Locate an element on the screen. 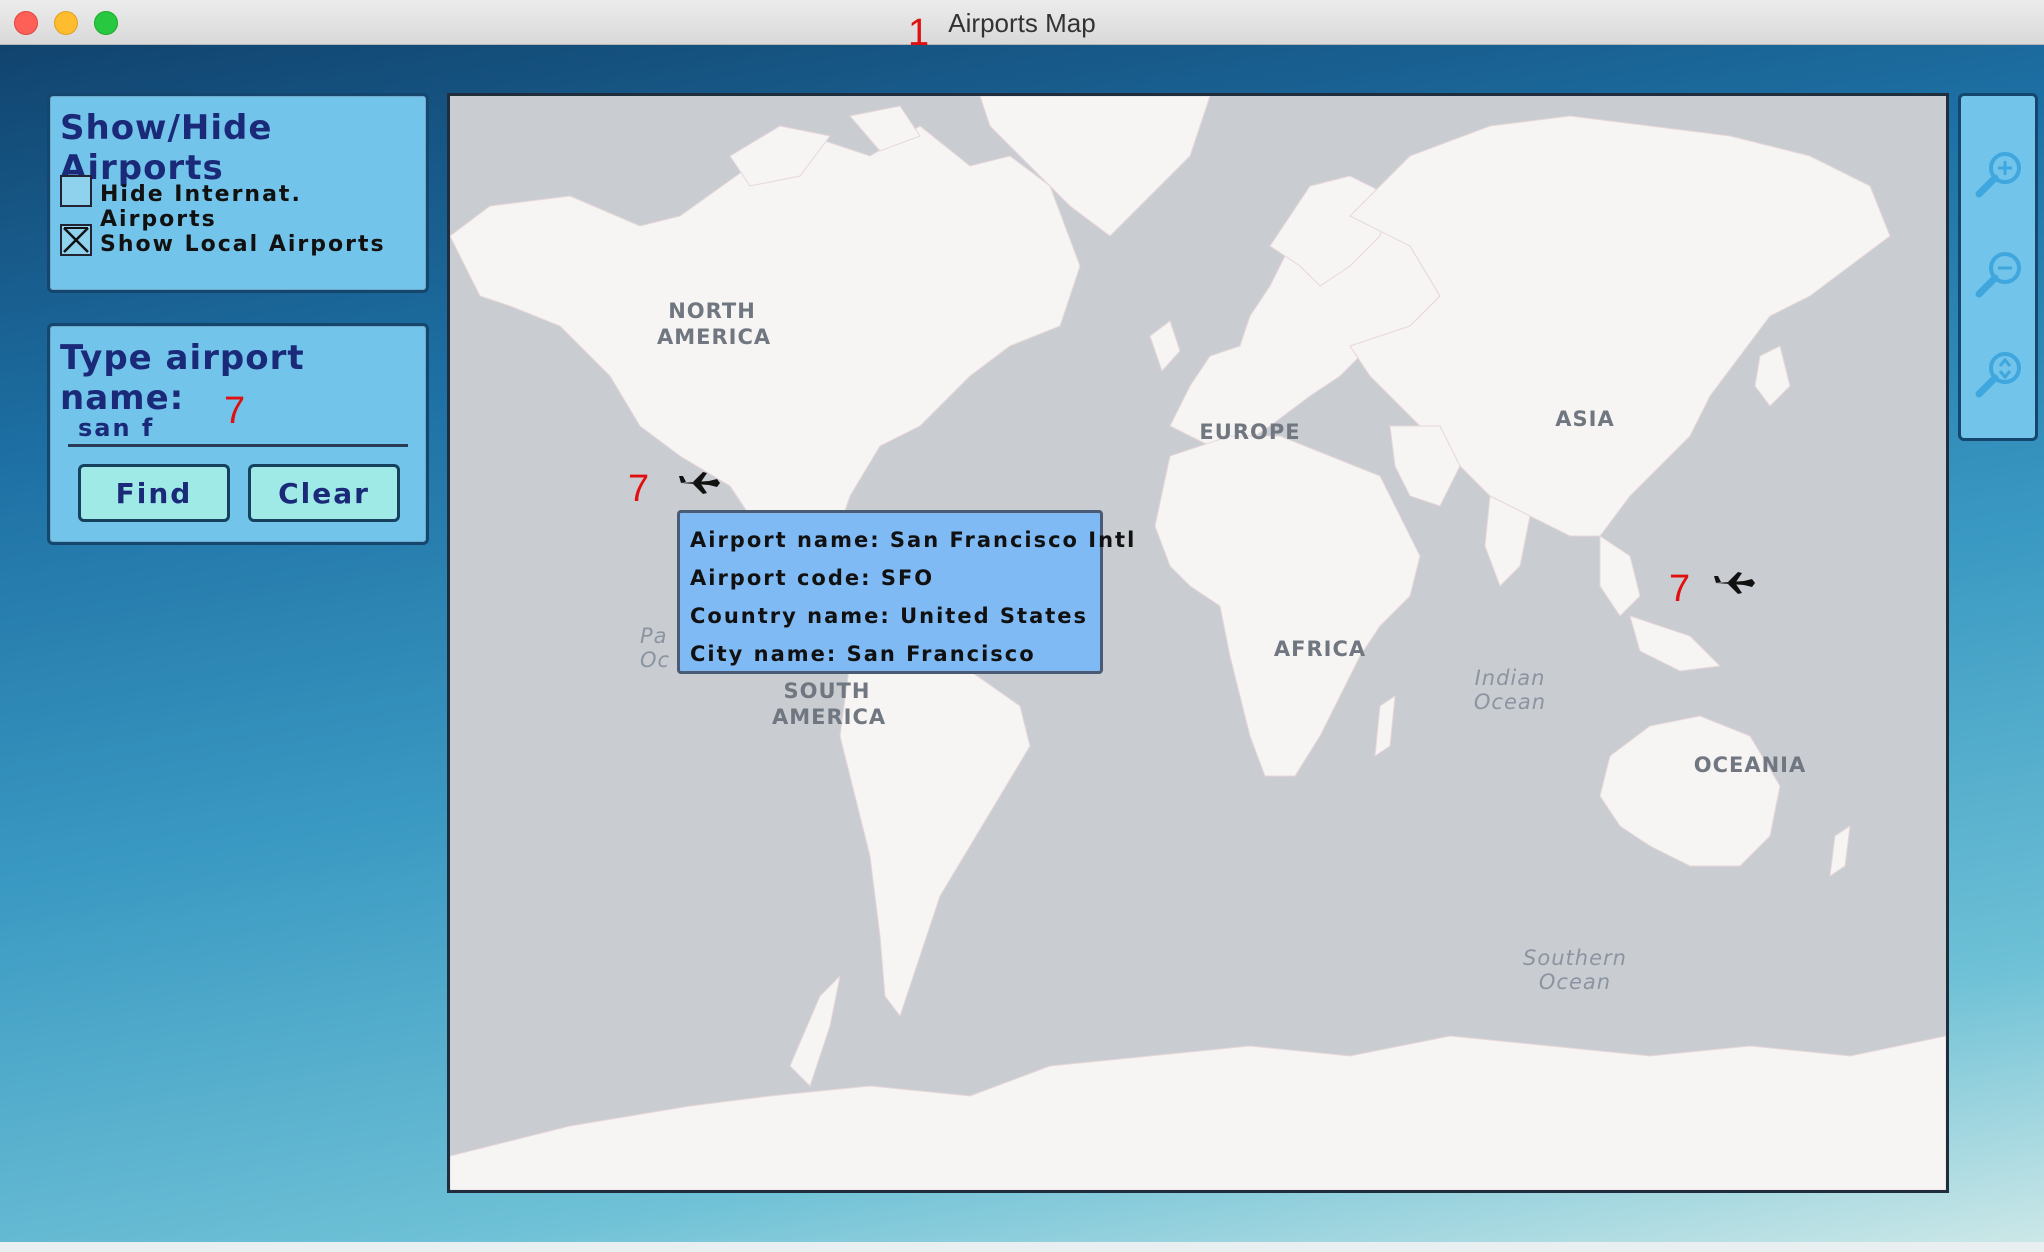 This screenshot has height=1252, width=2044. check-x-icon is located at coordinates (76, 240).